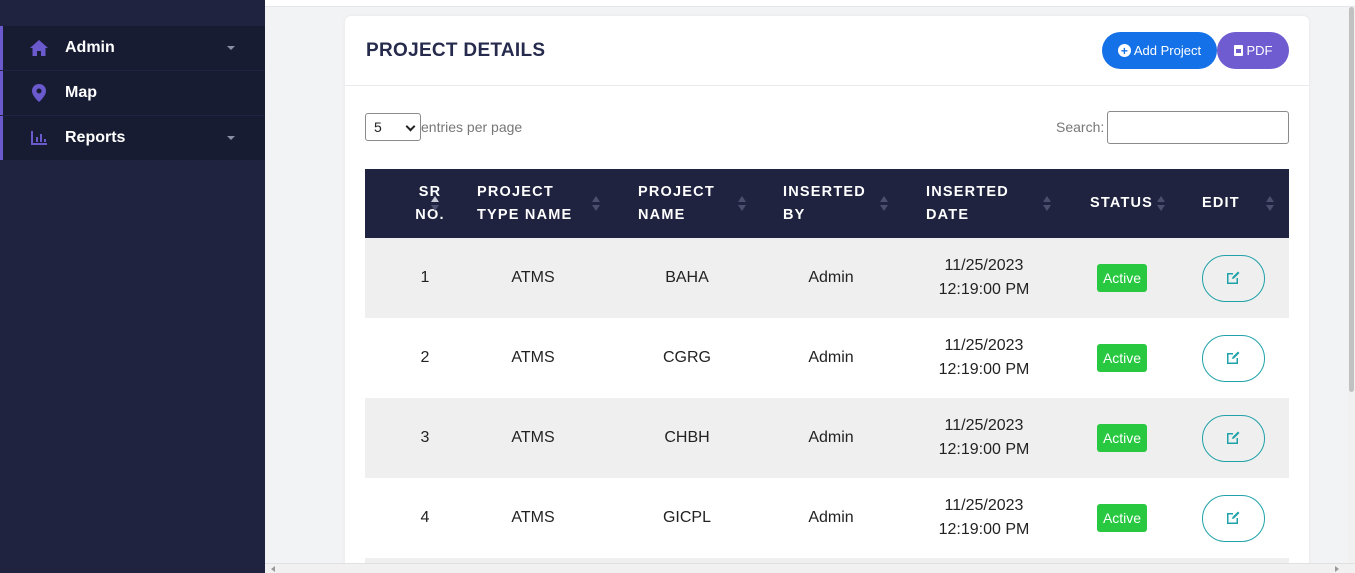  I want to click on search-label: Search:, so click(1080, 127).